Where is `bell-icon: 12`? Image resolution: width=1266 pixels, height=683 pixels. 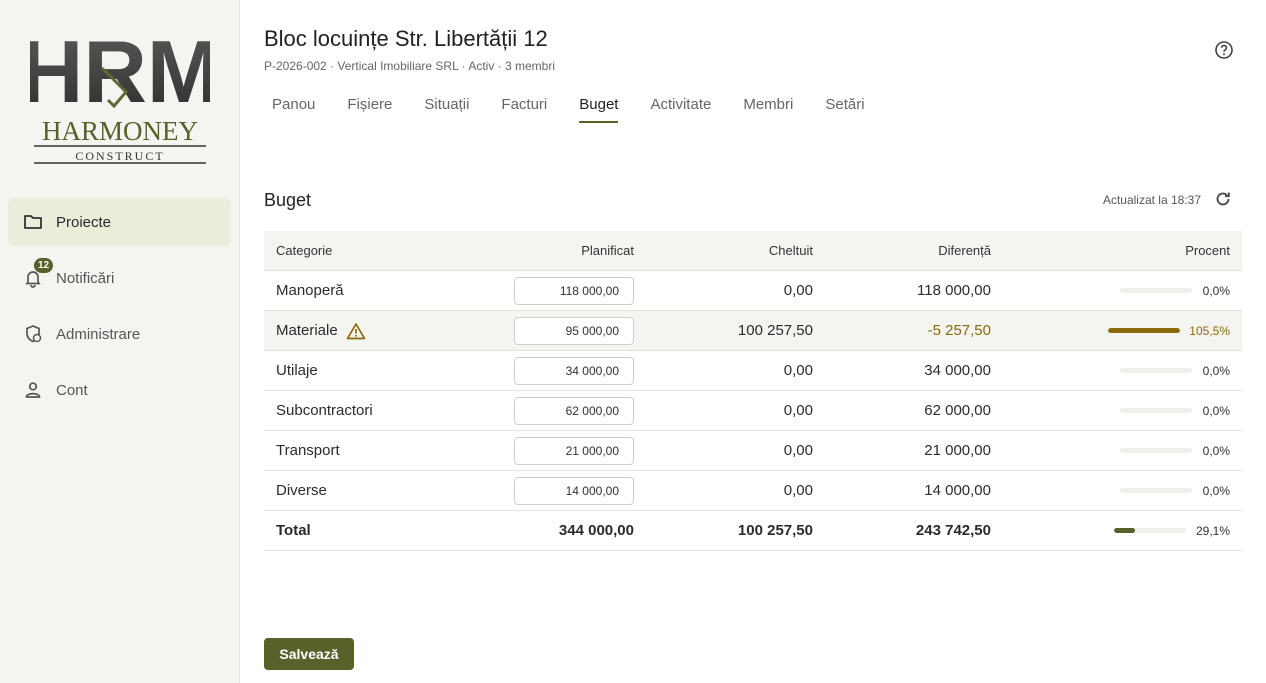 bell-icon: 12 is located at coordinates (38, 273).